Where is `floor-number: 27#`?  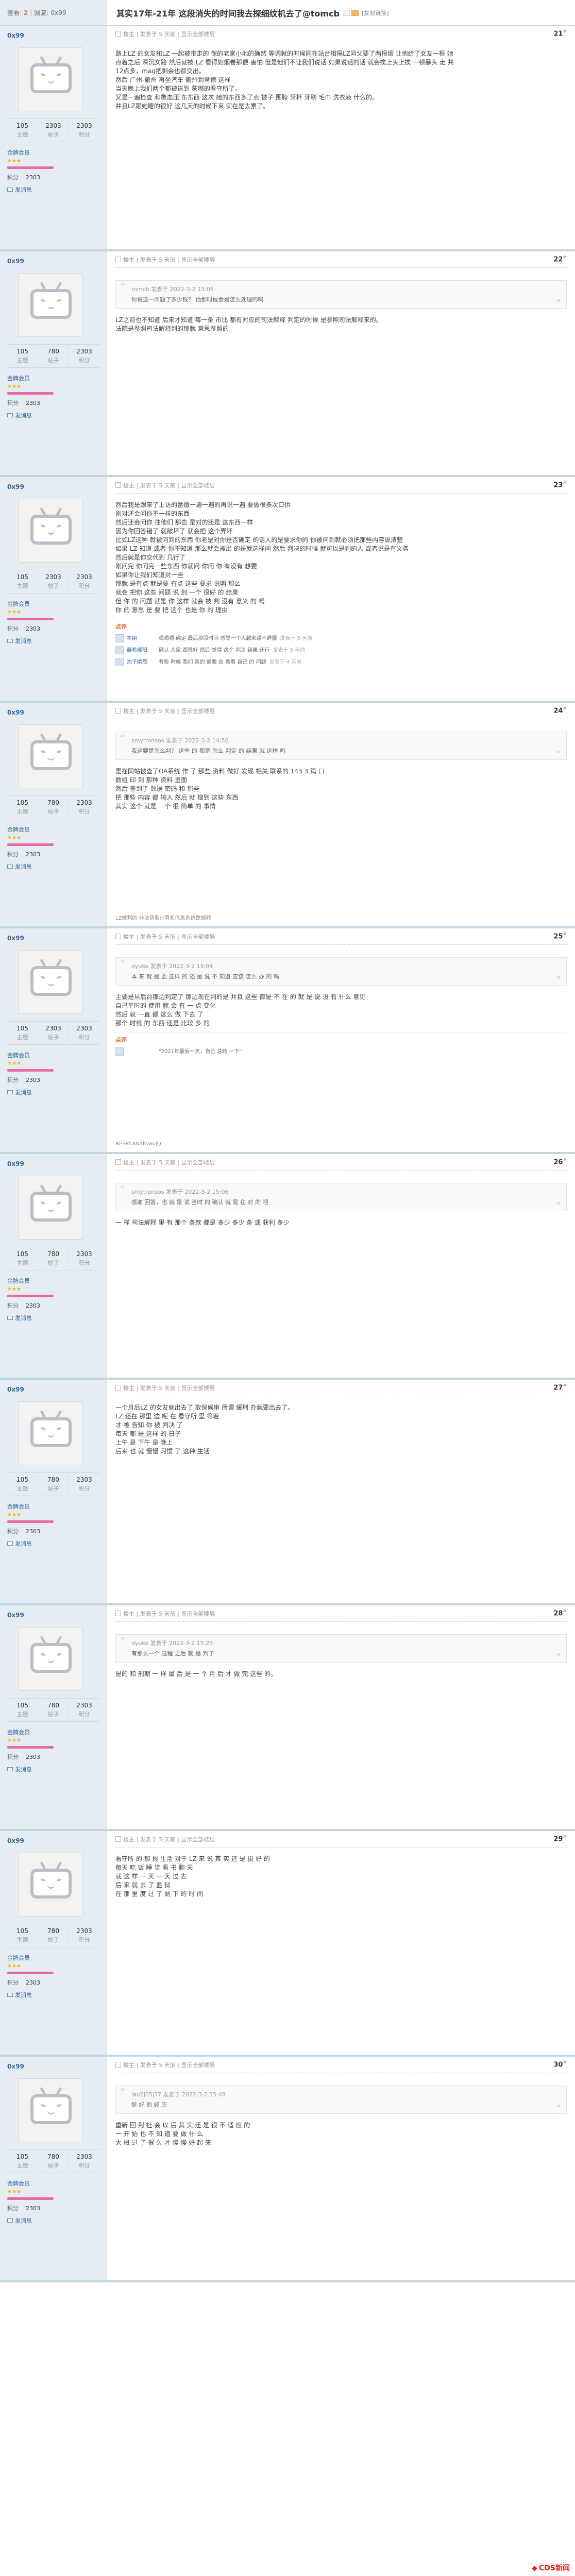 floor-number: 27# is located at coordinates (560, 1387).